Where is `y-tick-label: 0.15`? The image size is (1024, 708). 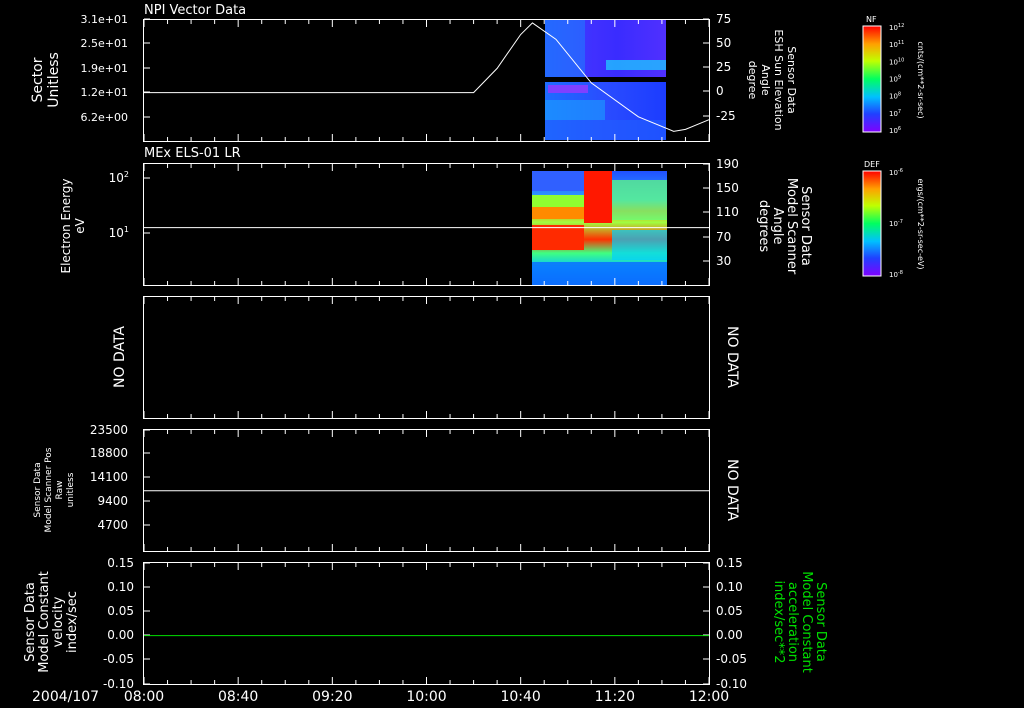 y-tick-label: 0.15 is located at coordinates (120, 563).